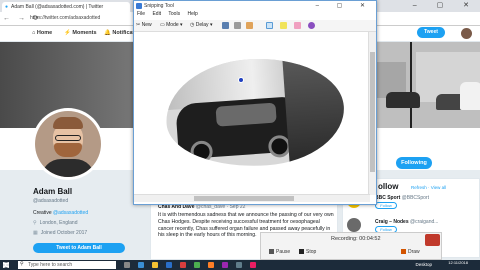 The height and width of the screenshot is (270, 480). Describe the element at coordinates (428, 85) in the screenshot. I see `banner-street-photo` at that location.